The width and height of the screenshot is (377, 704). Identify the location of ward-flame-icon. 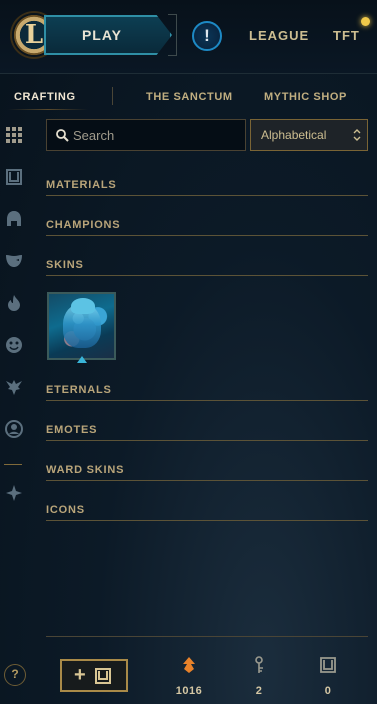
(14, 303).